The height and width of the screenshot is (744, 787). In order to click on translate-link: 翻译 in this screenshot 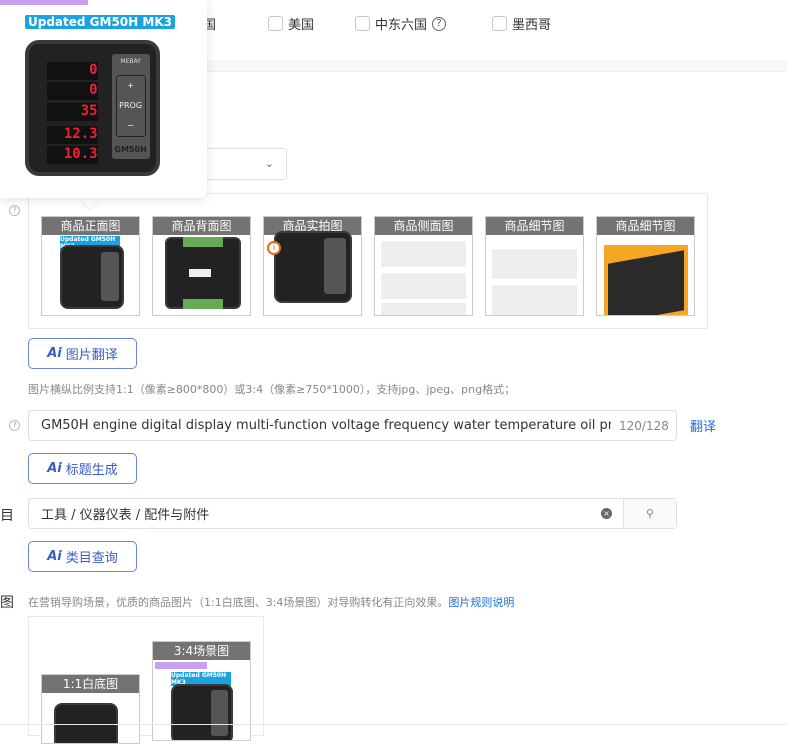, I will do `click(703, 425)`.